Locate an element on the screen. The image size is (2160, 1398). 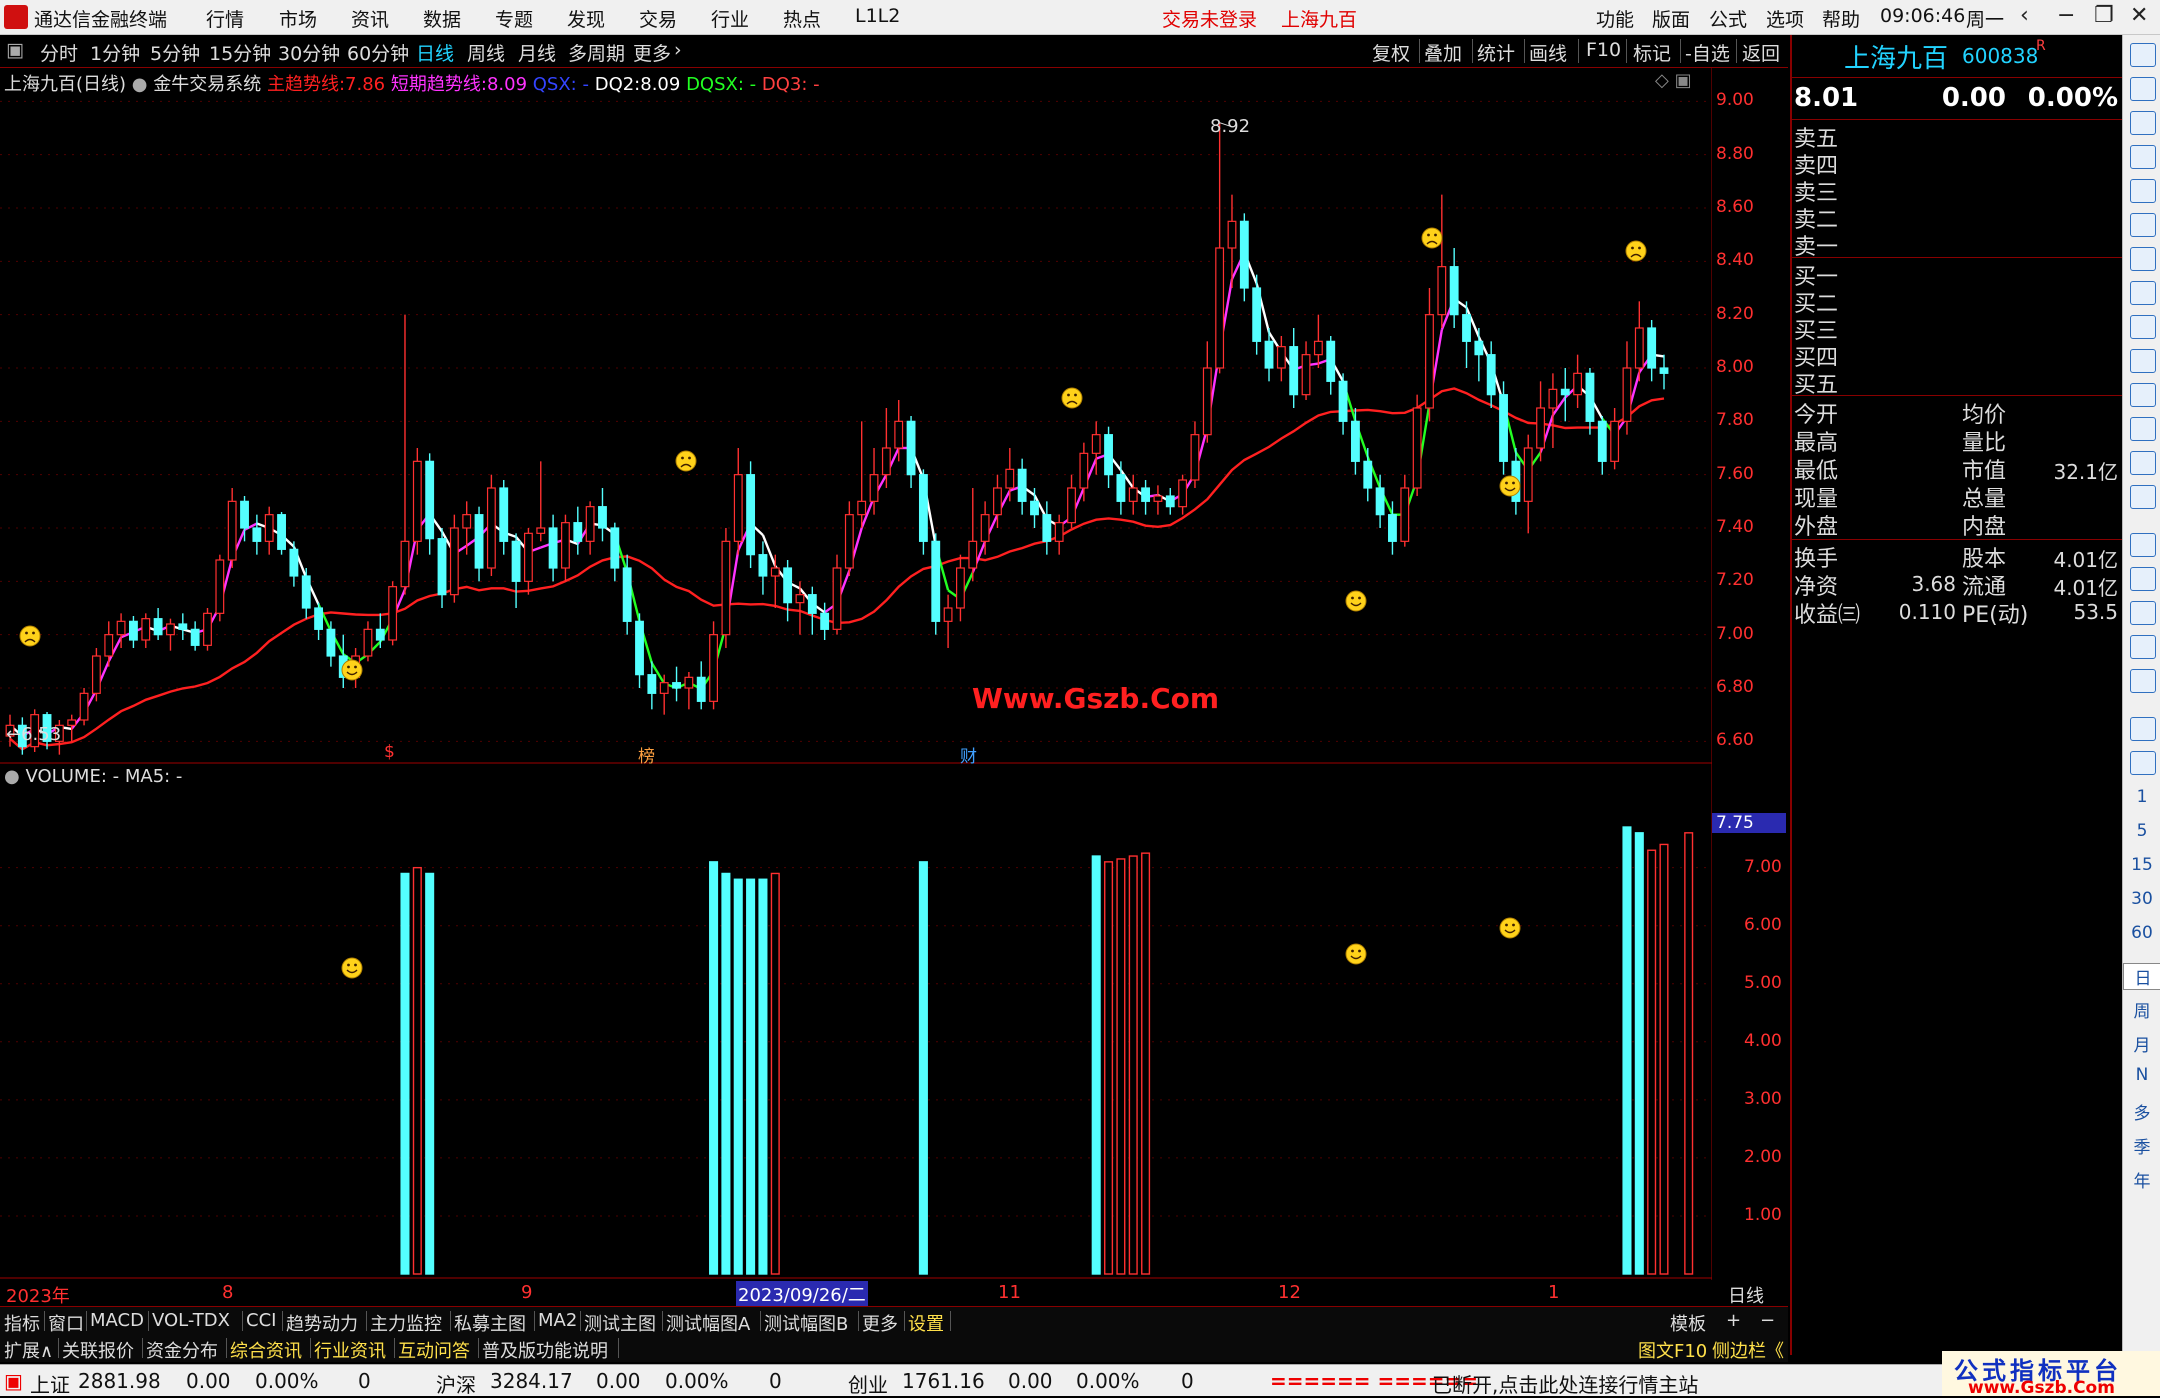
menu-item: 市场 is located at coordinates (298, 18).